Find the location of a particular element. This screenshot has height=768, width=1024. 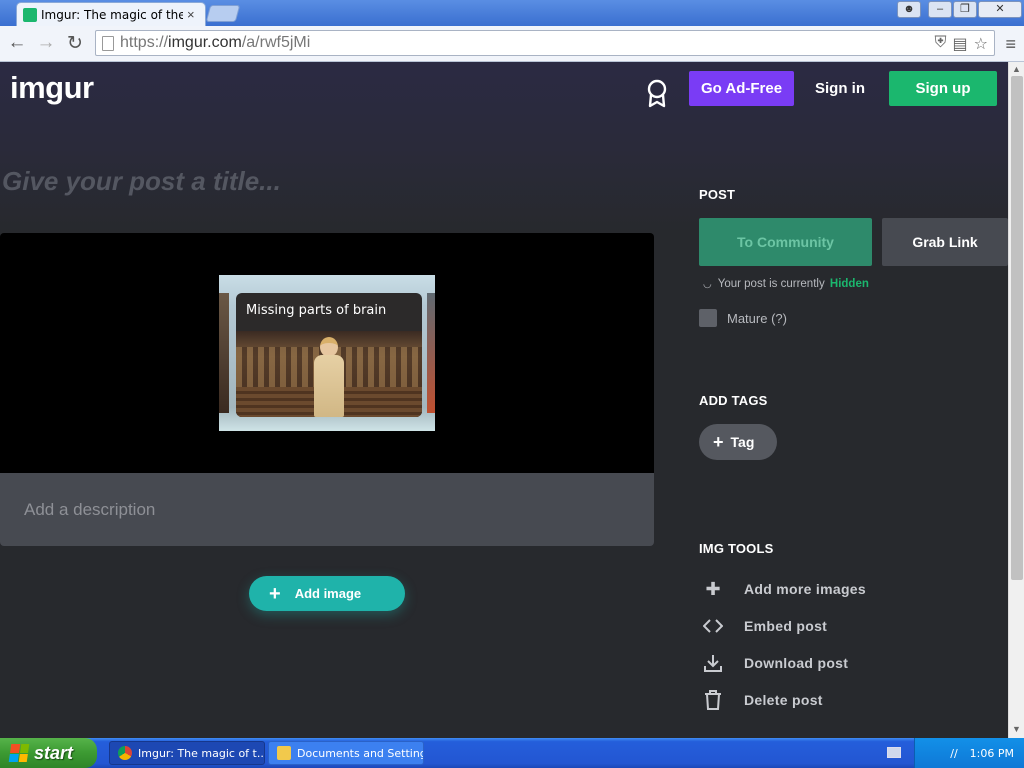

page-scrollbar: ▲ ▼ is located at coordinates (1016, 400).